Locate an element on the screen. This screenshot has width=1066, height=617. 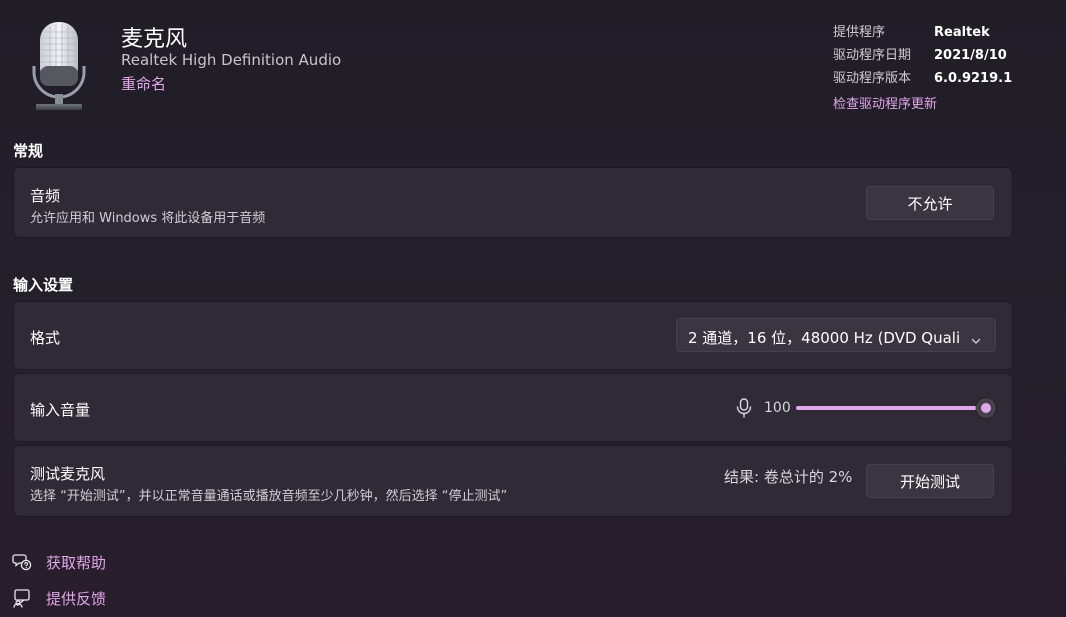
input-volume-value: 100 is located at coordinates (777, 408).